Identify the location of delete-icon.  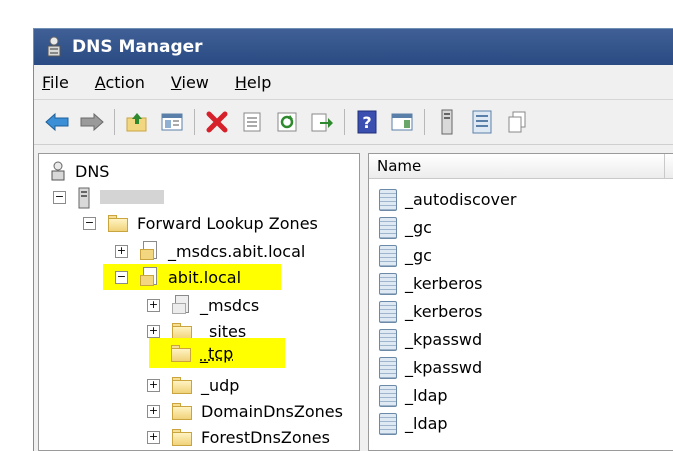
(217, 122).